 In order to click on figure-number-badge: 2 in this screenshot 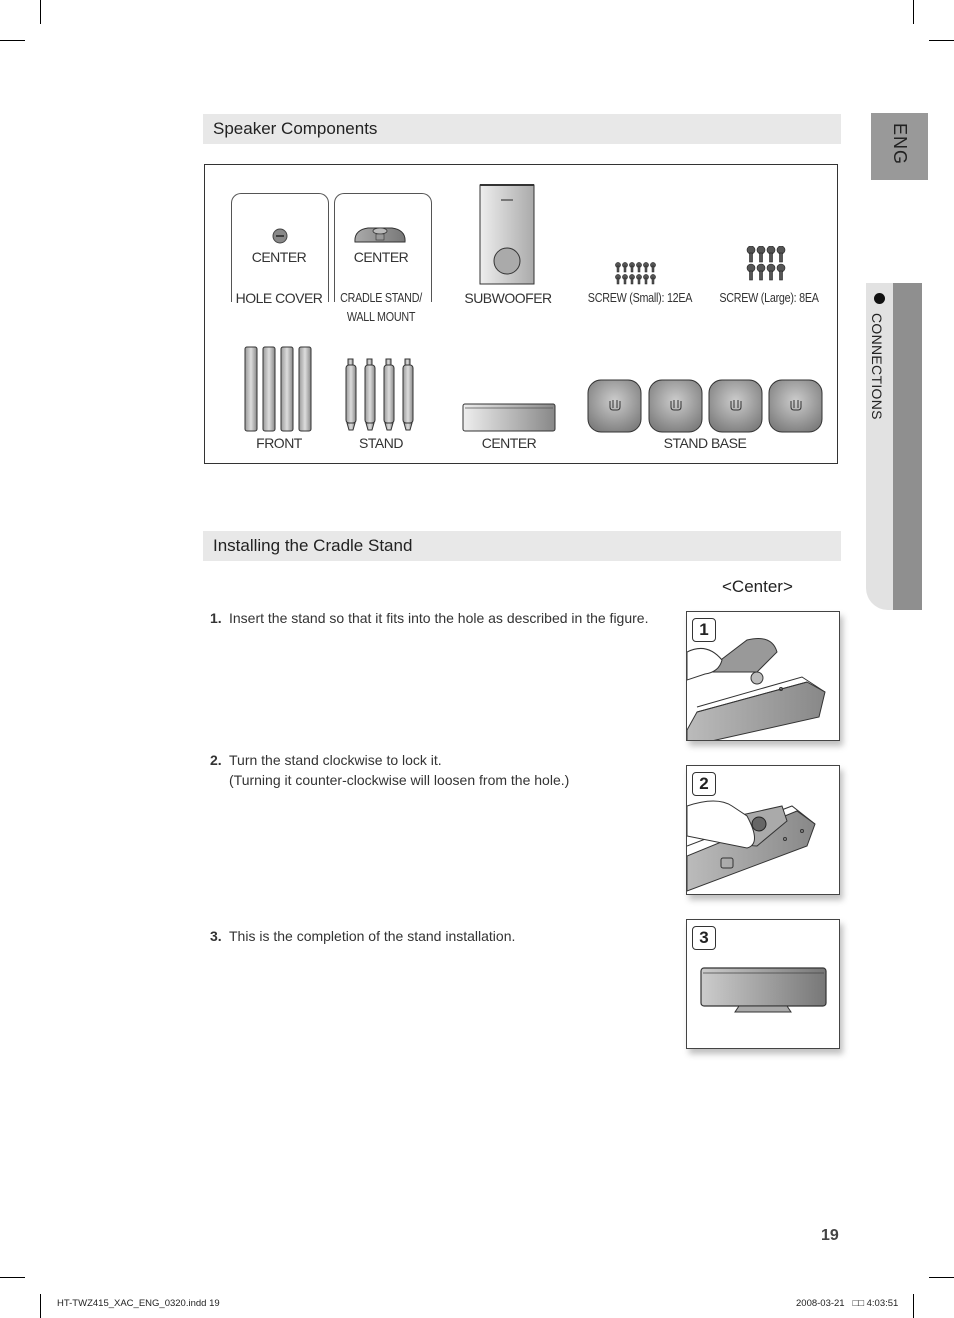, I will do `click(704, 784)`.